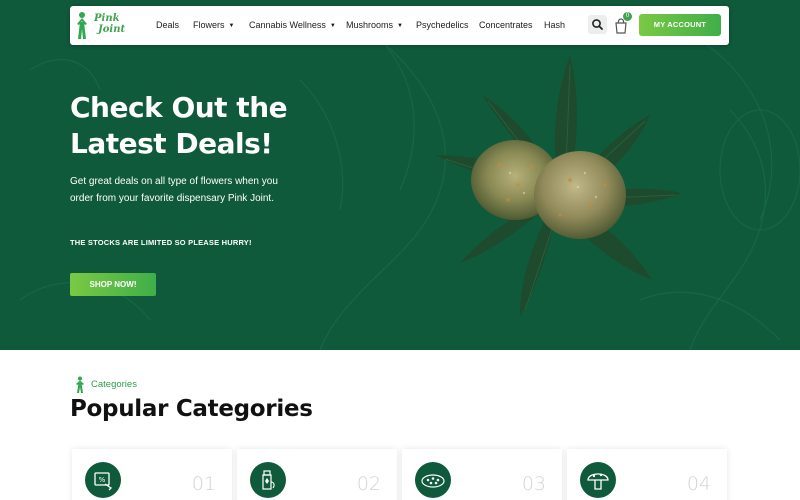 The height and width of the screenshot is (500, 800). I want to click on category-card-2: 02, so click(317, 474).